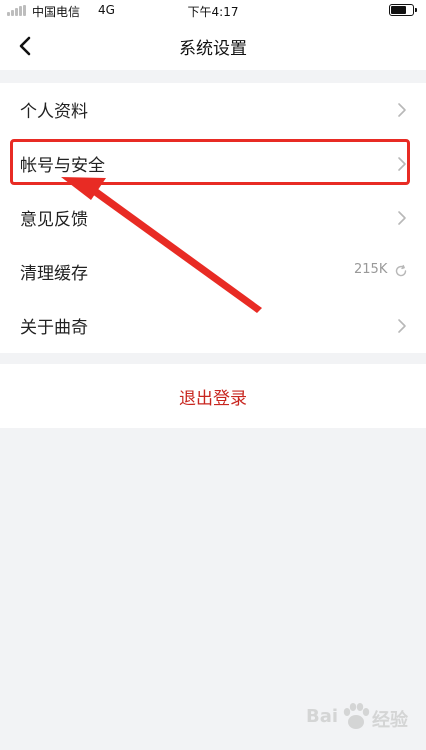 This screenshot has height=750, width=426. I want to click on settings-item-clear-cache: 清理缓存 215K, so click(213, 272).